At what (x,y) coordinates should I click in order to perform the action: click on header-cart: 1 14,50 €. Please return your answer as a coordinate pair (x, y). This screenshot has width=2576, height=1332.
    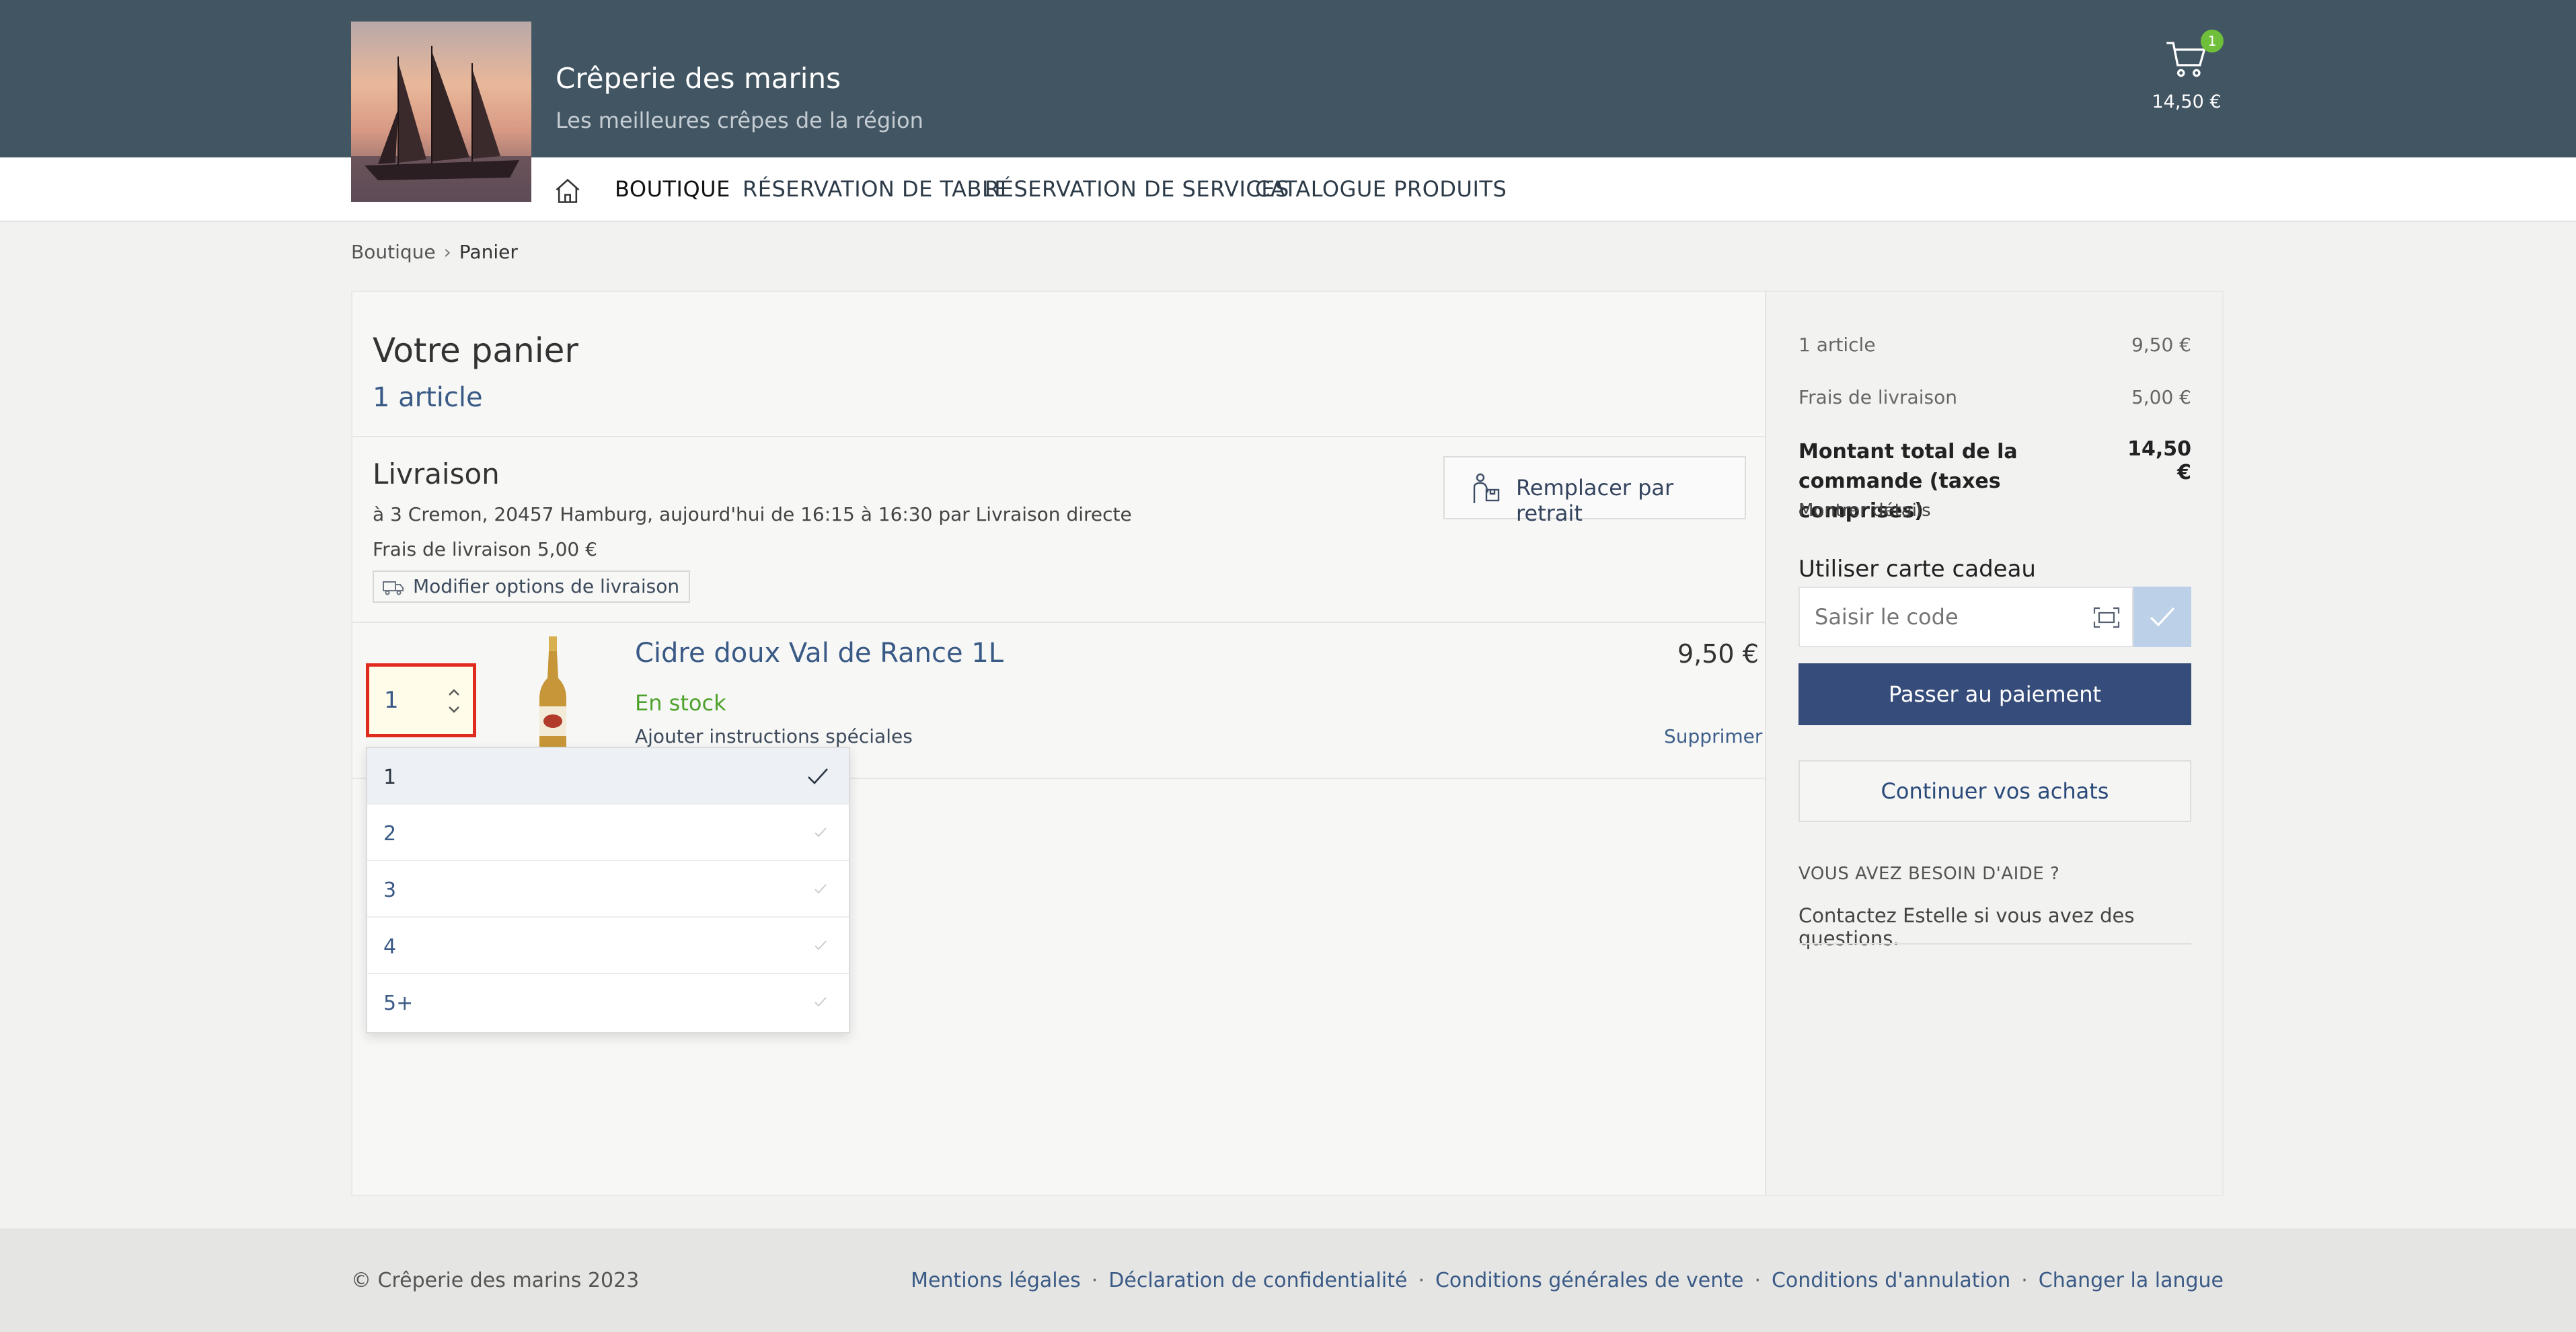
    Looking at the image, I should click on (2188, 73).